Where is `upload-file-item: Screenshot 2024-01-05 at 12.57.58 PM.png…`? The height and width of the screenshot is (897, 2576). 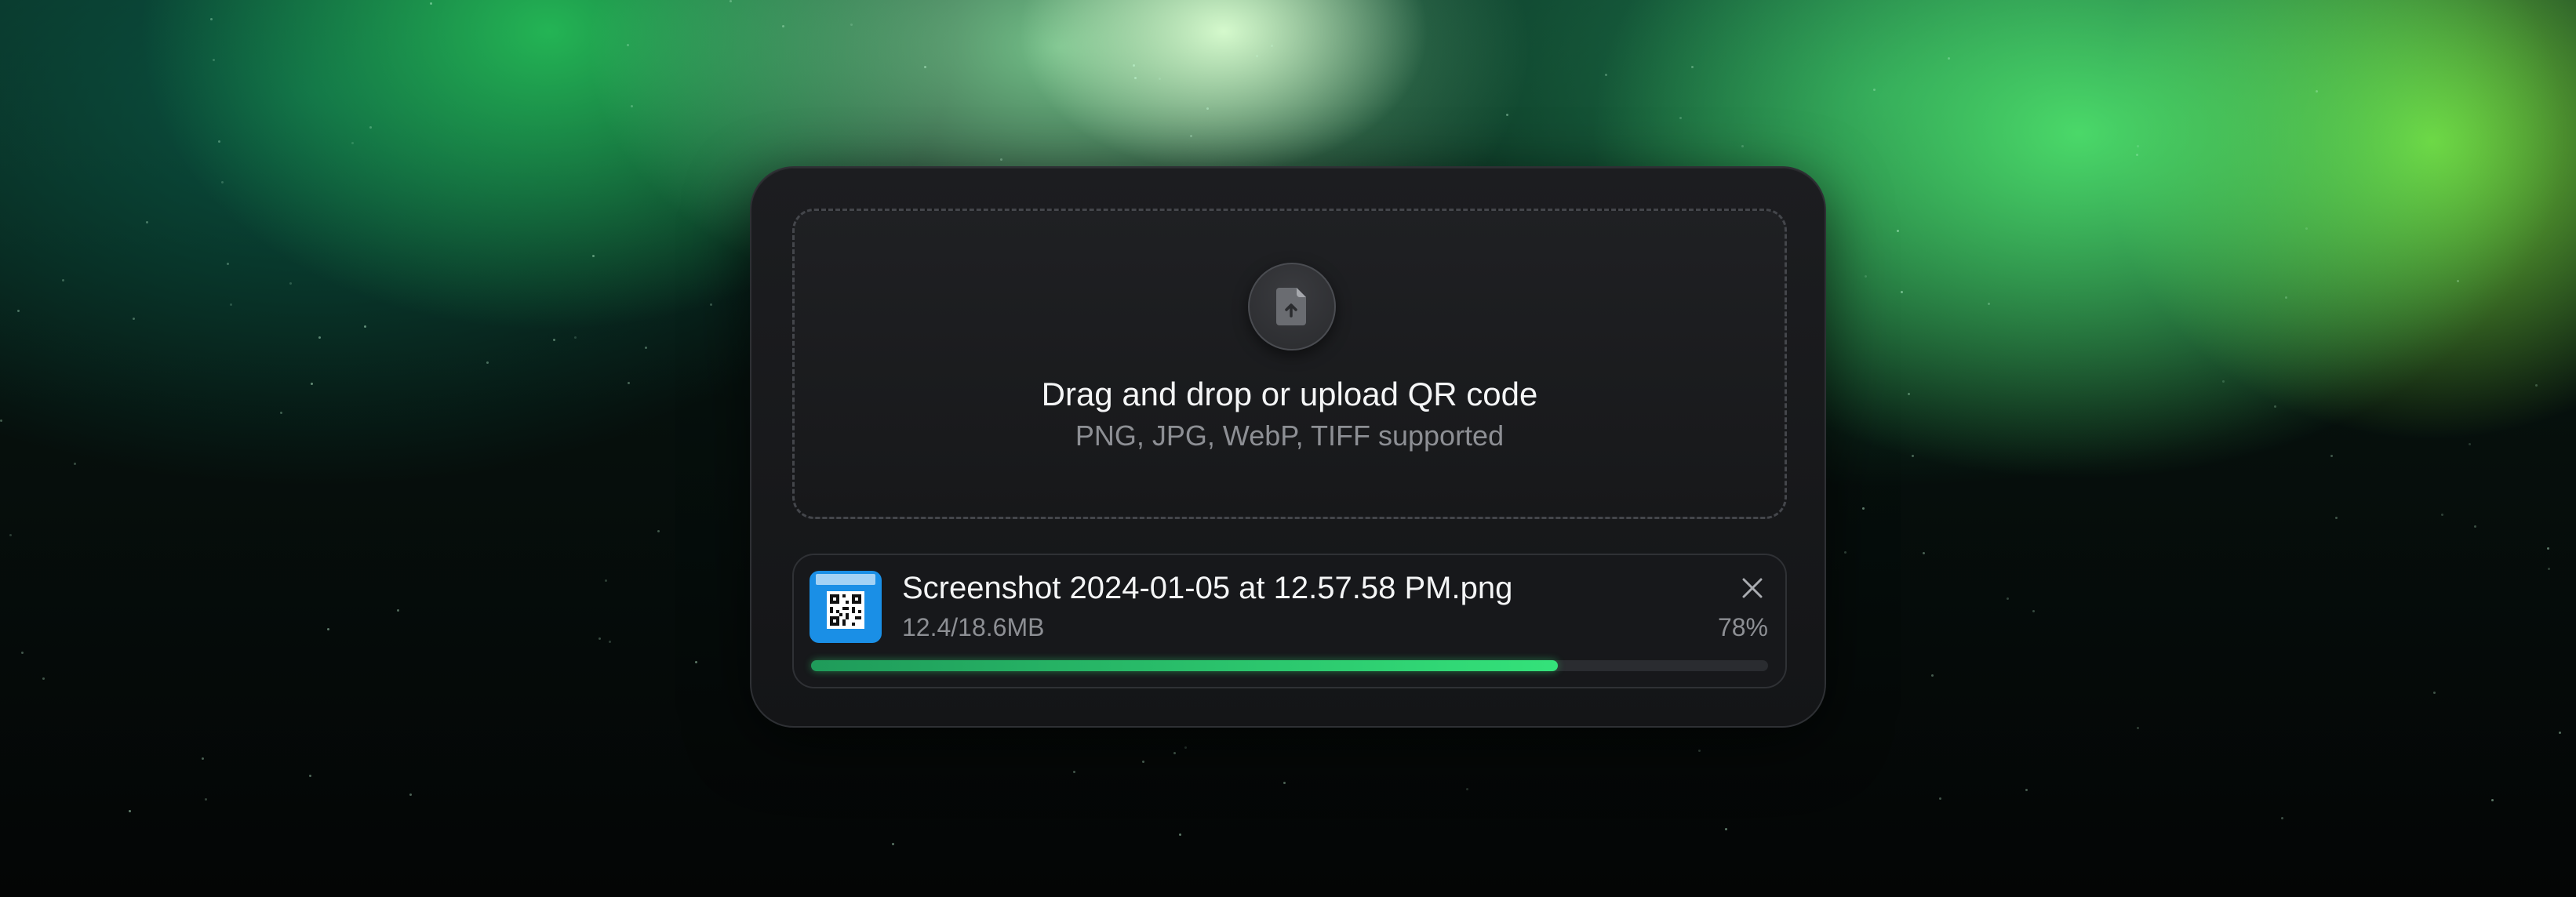
upload-file-item: Screenshot 2024-01-05 at 12.57.58 PM.png… is located at coordinates (1289, 621).